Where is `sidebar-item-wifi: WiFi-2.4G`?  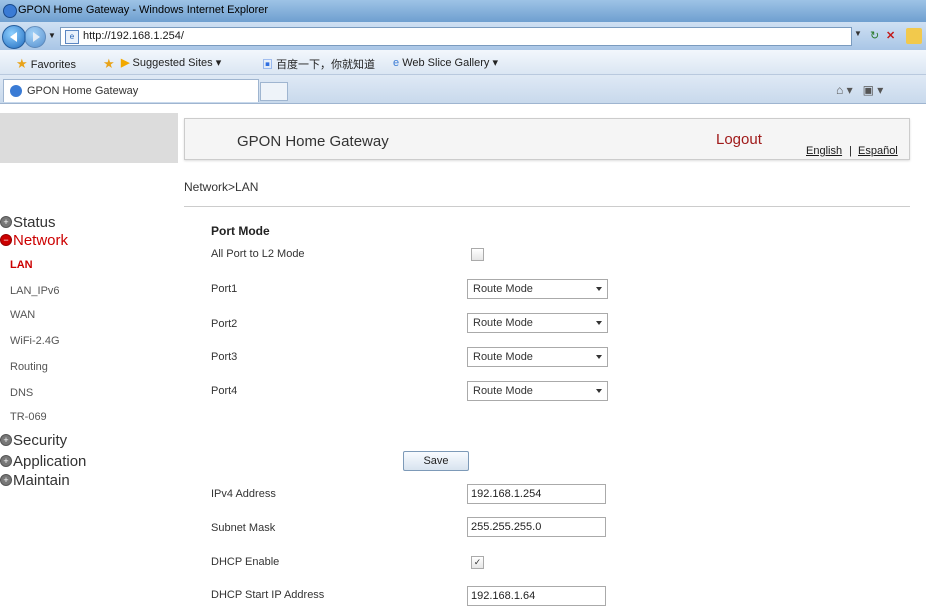
sidebar-item-wifi: WiFi-2.4G is located at coordinates (35, 341).